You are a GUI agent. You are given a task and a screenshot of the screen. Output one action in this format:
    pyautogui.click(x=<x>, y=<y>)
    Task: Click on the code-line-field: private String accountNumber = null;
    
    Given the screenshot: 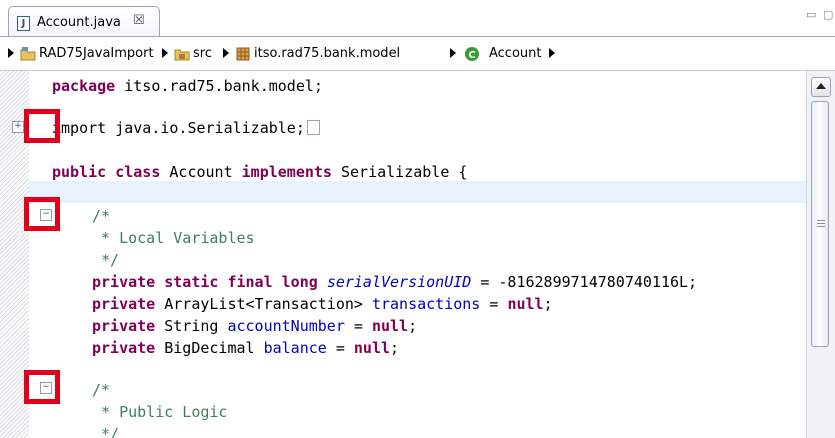 What is the action you would take?
    pyautogui.click(x=255, y=326)
    